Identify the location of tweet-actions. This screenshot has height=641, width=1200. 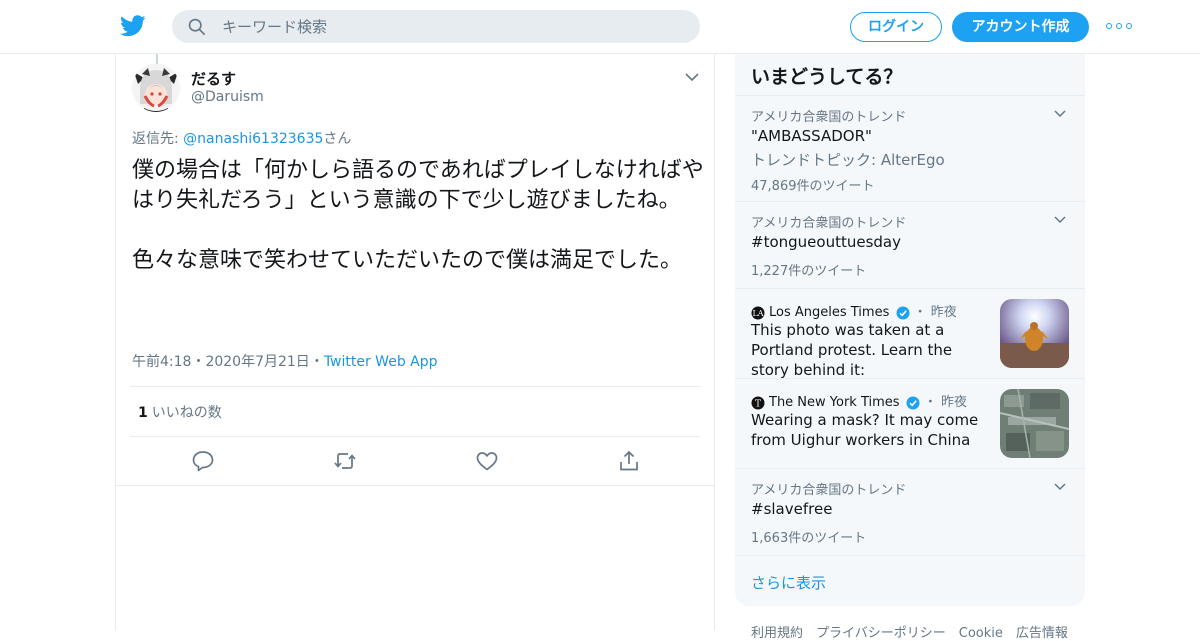
(415, 461).